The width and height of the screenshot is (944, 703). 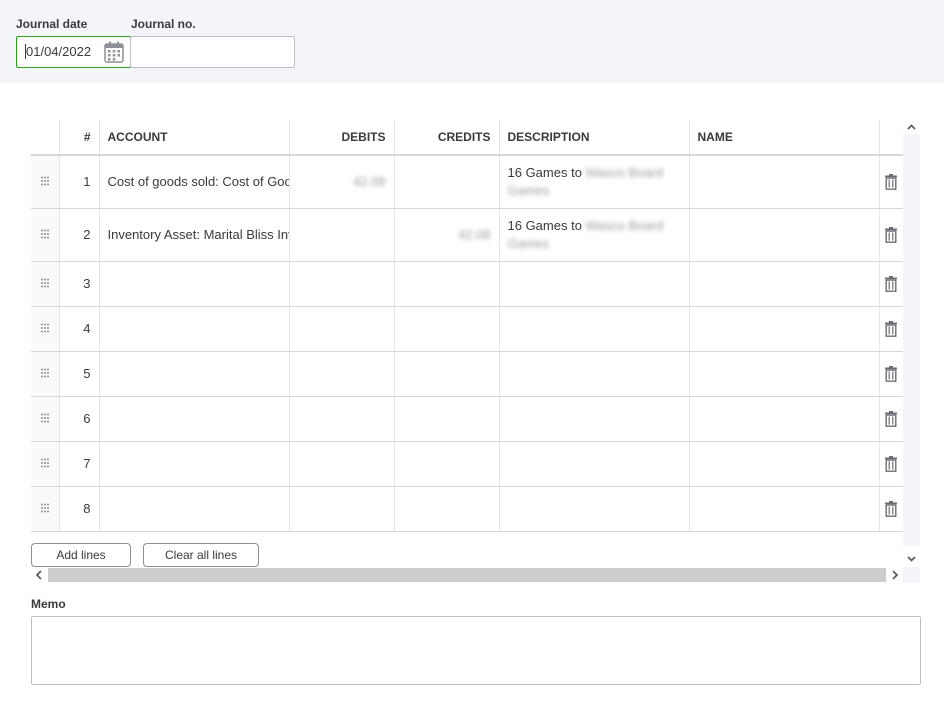 What do you see at coordinates (212, 52) in the screenshot?
I see `journal-no-field` at bounding box center [212, 52].